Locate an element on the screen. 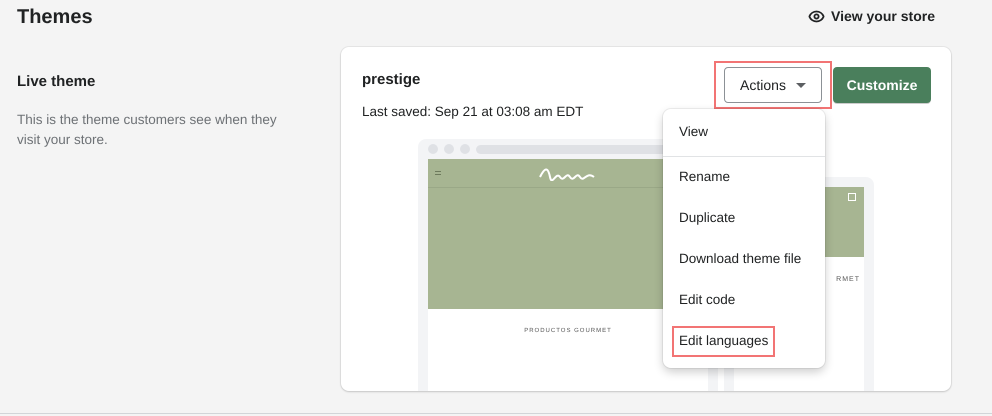  customize-button: Customize is located at coordinates (882, 85).